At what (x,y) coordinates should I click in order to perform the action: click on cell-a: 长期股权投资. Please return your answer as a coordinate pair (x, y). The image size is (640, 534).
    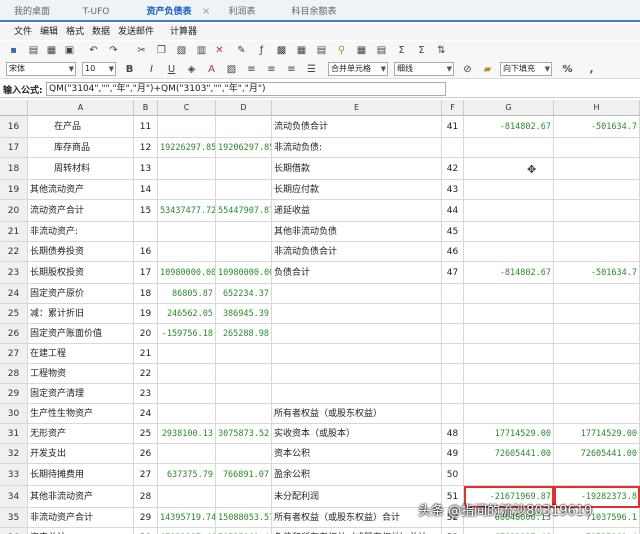
    Looking at the image, I should click on (81, 273).